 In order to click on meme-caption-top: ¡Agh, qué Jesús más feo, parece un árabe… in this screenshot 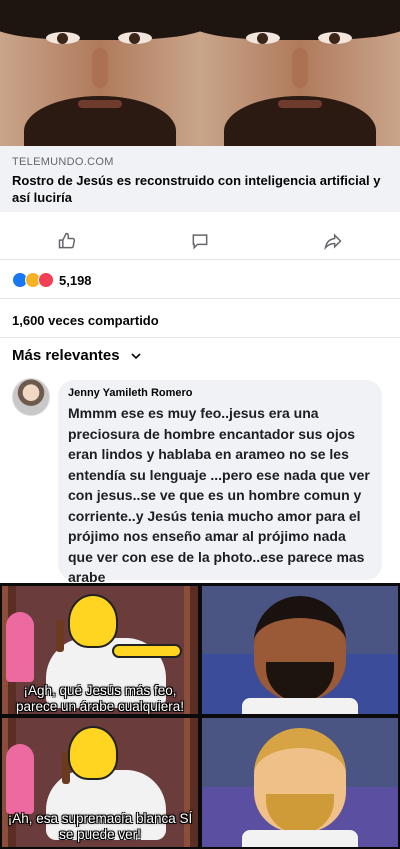, I will do `click(100, 698)`.